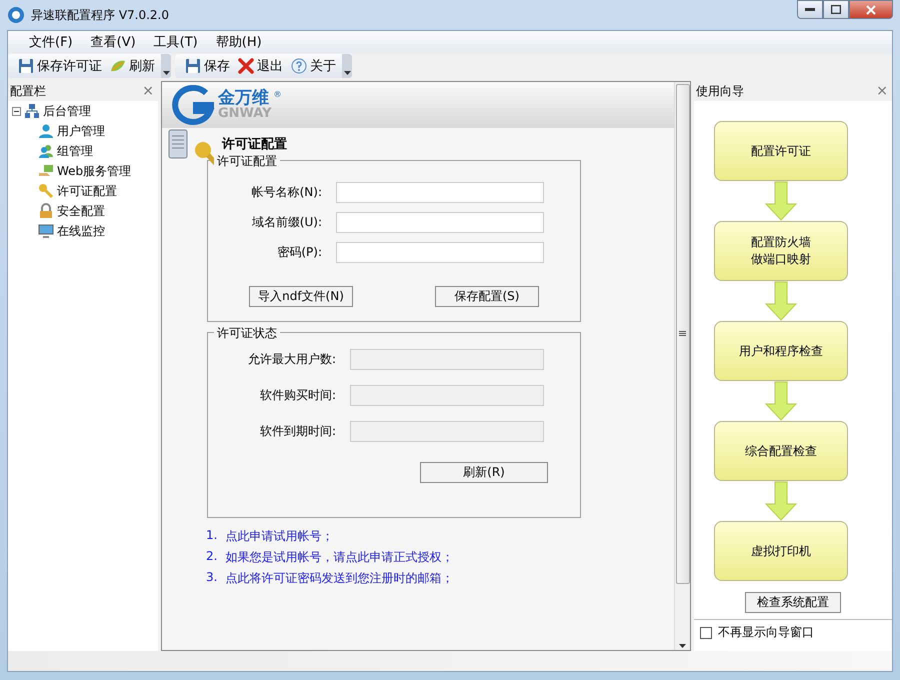 The width and height of the screenshot is (900, 680). What do you see at coordinates (81, 131) in the screenshot?
I see `tree-item: 用户管理` at bounding box center [81, 131].